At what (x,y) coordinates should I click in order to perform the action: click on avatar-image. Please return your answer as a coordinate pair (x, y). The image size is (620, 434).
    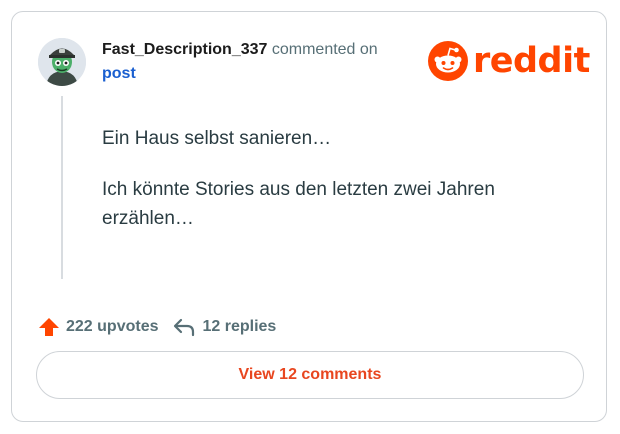
    Looking at the image, I should click on (62, 62).